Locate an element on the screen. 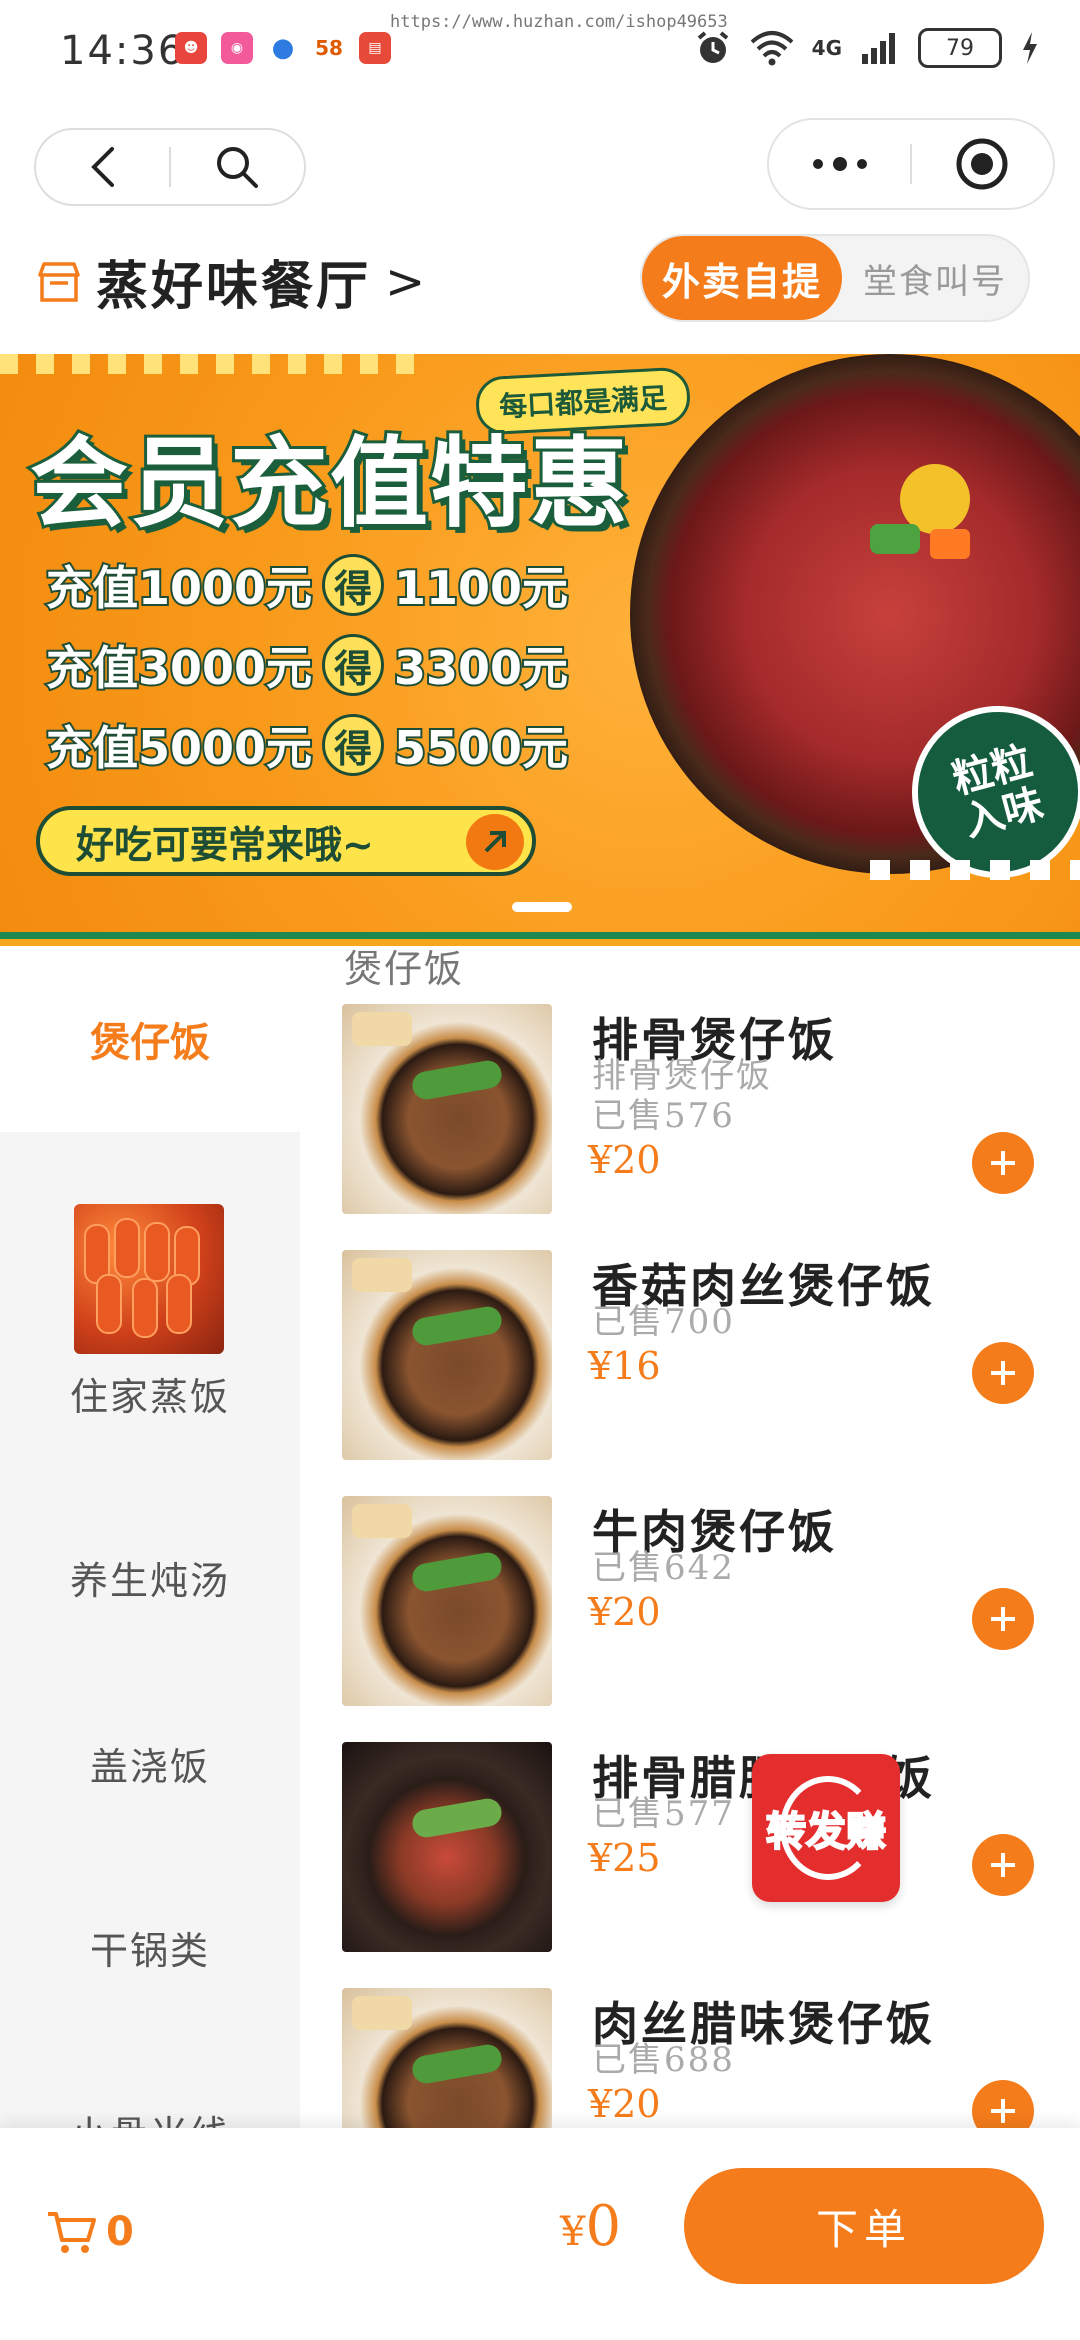  total-value: 0 is located at coordinates (603, 2226).